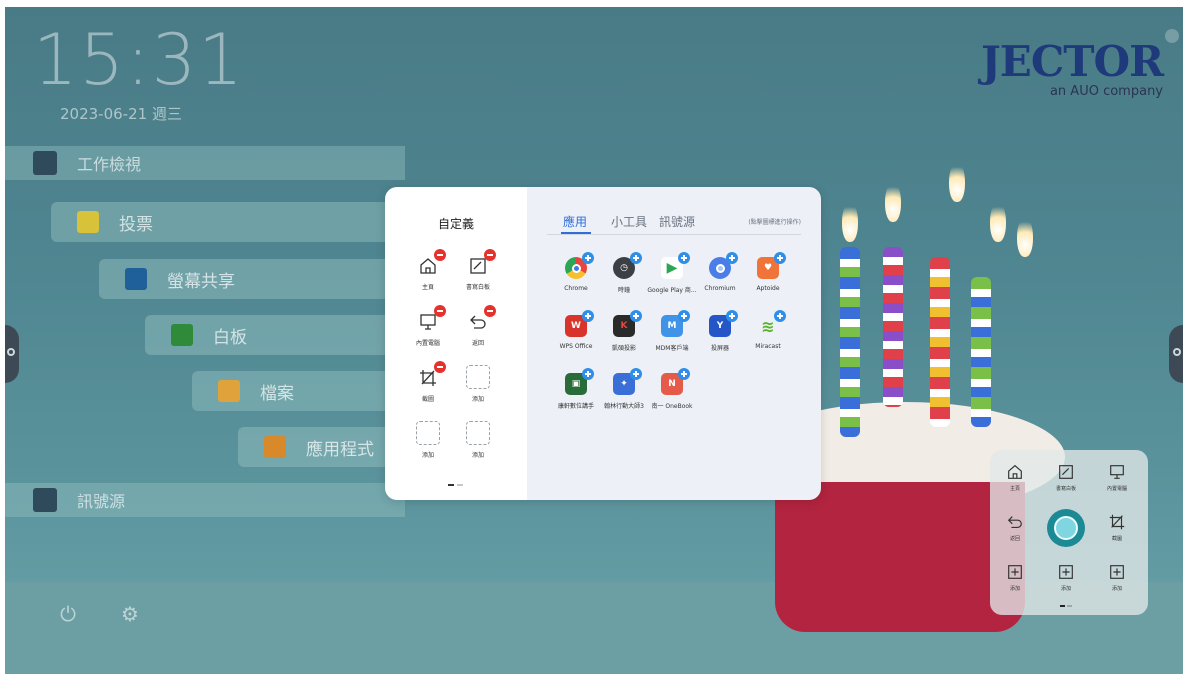  Describe the element at coordinates (1172, 36) in the screenshot. I see `corner-indicator` at that location.